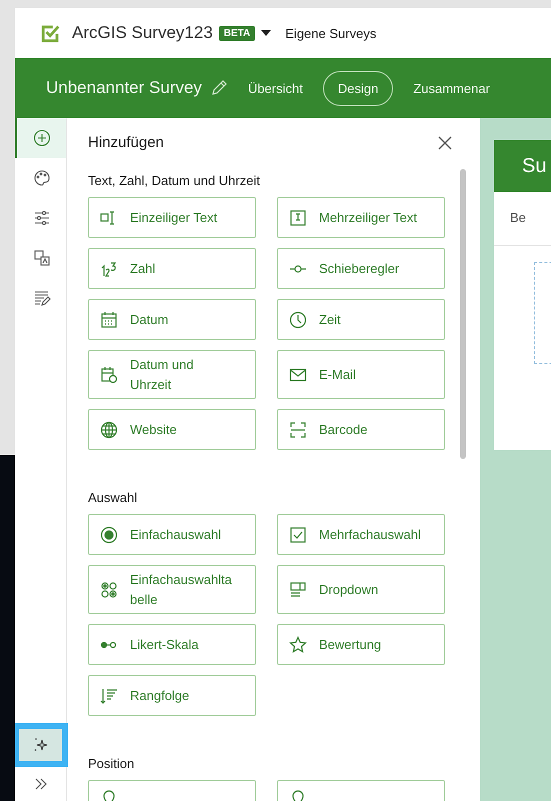 The height and width of the screenshot is (801, 551). Describe the element at coordinates (172, 589) in the screenshot. I see `question-type-button: Einfachauswahltabelle` at that location.